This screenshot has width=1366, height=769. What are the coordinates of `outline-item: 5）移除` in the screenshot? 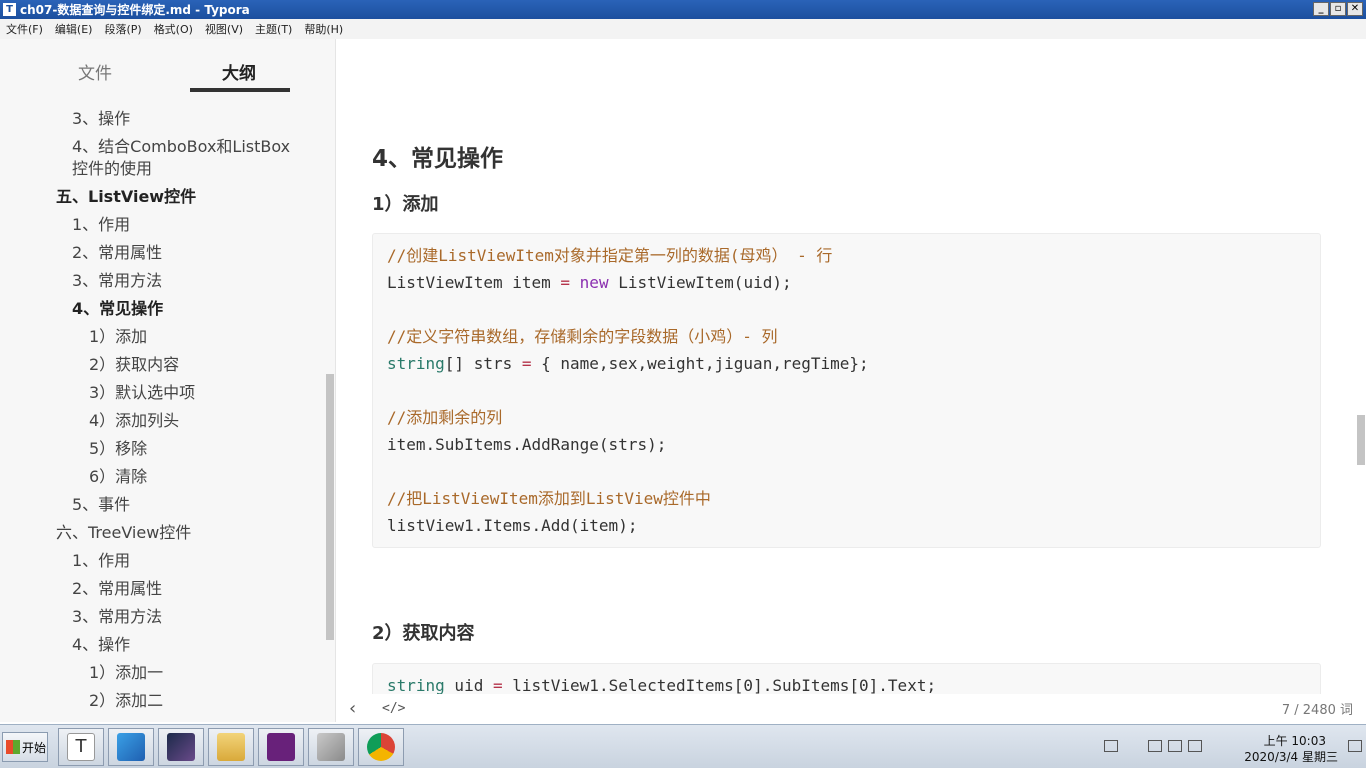 It's located at (160, 449).